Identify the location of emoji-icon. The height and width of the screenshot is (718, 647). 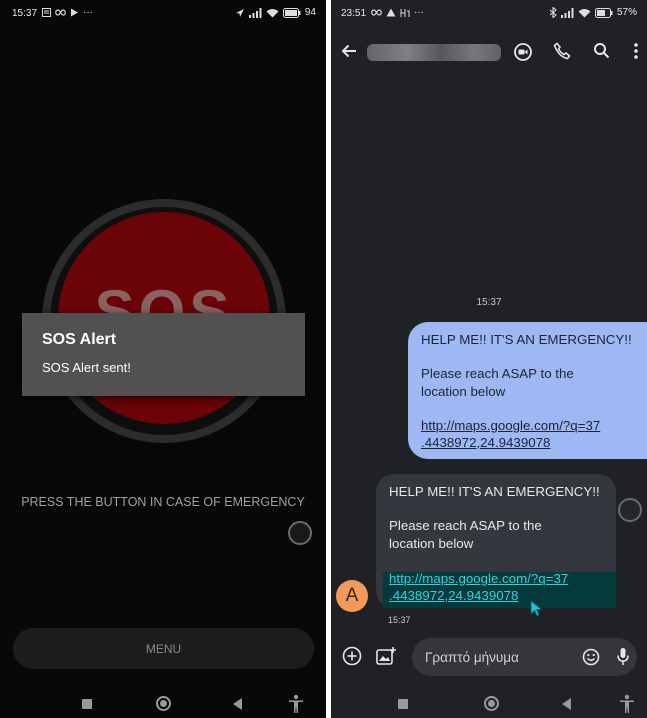
(591, 657).